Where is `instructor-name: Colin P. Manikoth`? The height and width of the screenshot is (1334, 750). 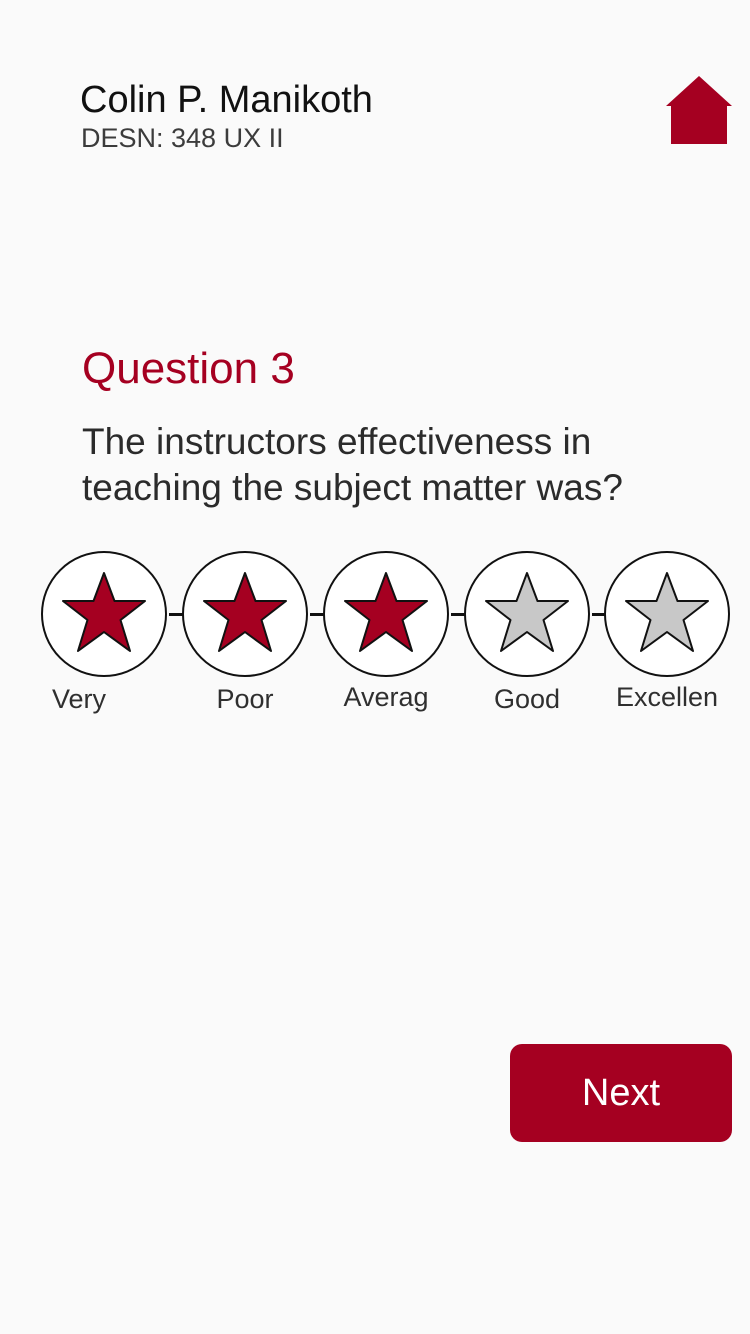 instructor-name: Colin P. Manikoth is located at coordinates (226, 100).